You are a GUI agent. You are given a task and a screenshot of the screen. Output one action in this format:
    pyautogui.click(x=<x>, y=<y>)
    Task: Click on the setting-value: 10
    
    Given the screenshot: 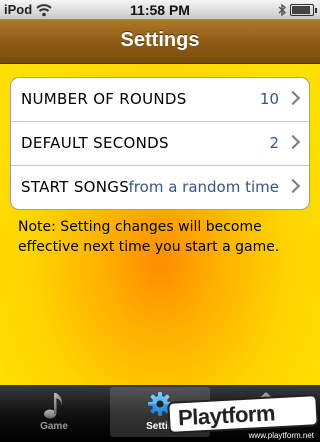 What is the action you would take?
    pyautogui.click(x=269, y=99)
    